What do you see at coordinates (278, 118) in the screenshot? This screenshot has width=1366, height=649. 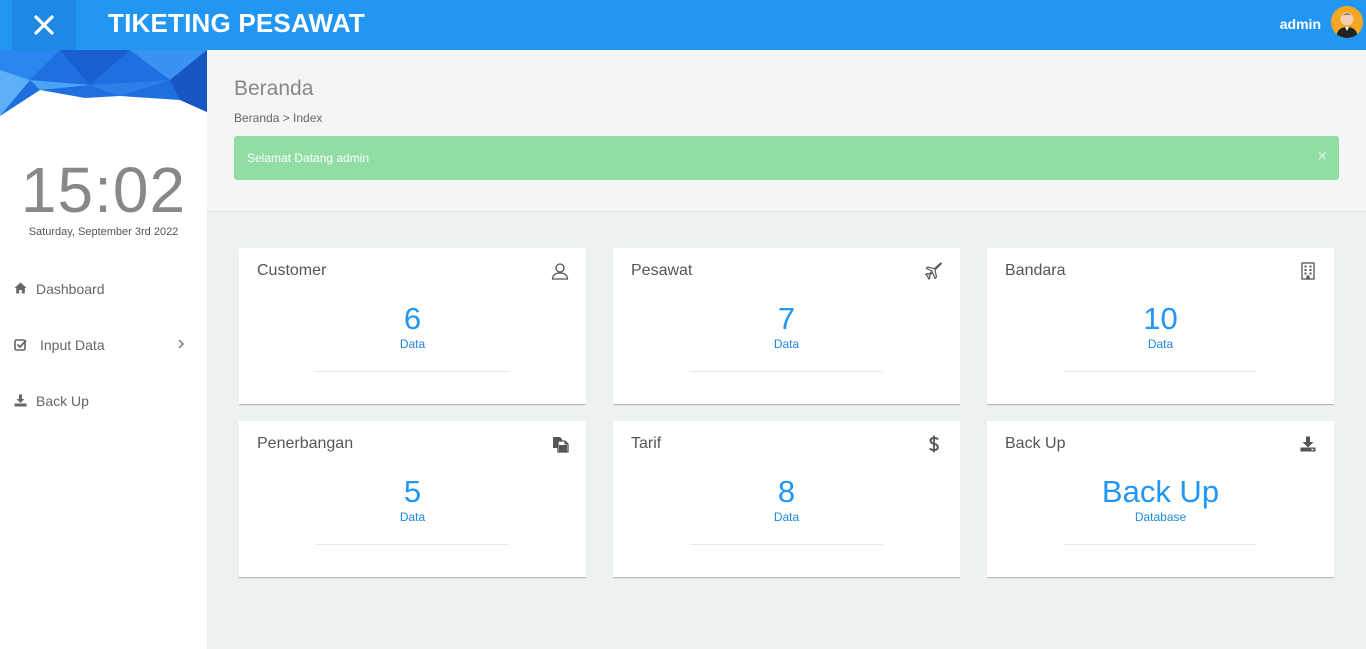 I see `breadcrumb: Beranda > Index` at bounding box center [278, 118].